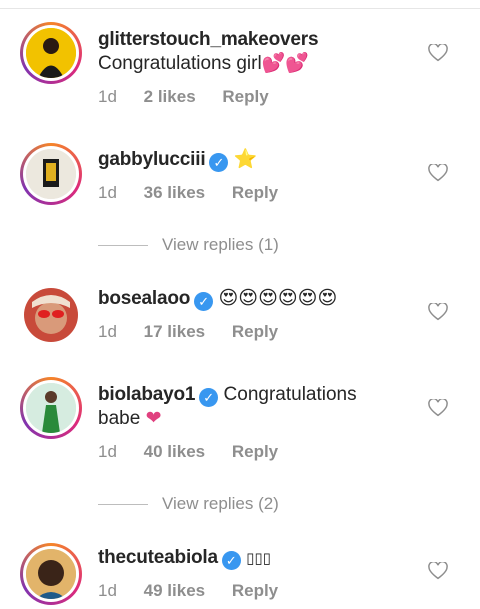  Describe the element at coordinates (188, 245) in the screenshot. I see `view-replies-button: View replies (1)` at that location.